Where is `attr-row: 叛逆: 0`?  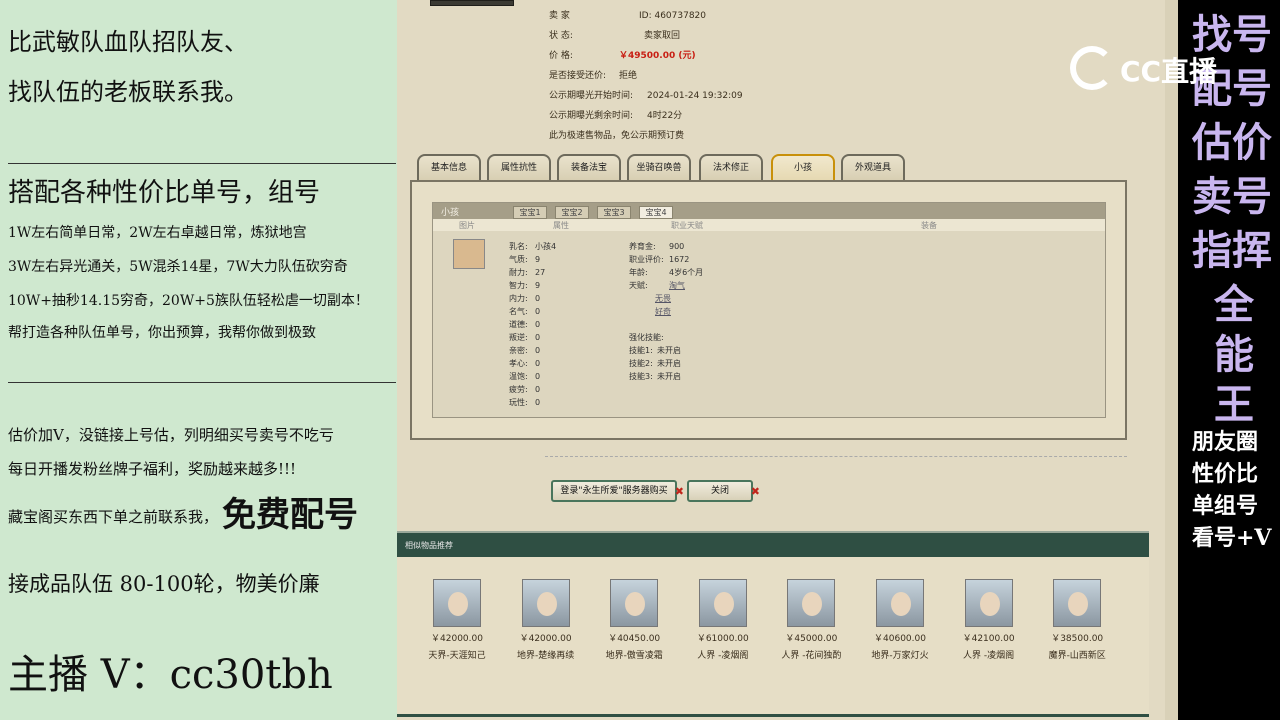
attr-row: 叛逆: 0 is located at coordinates (524, 337).